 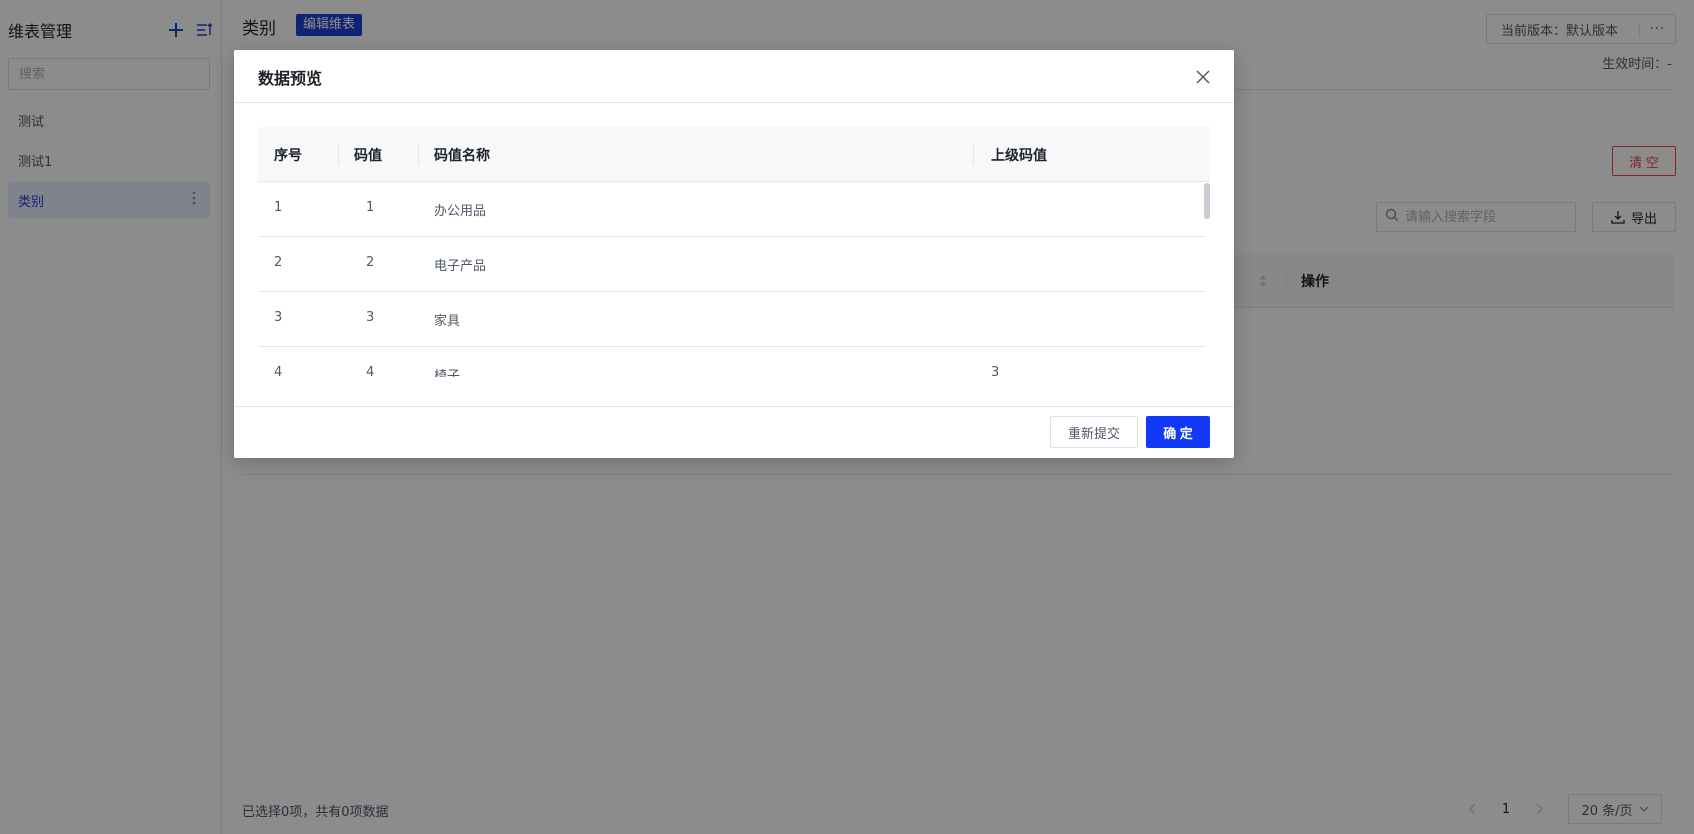 What do you see at coordinates (370, 317) in the screenshot?
I see `cell-code: 3` at bounding box center [370, 317].